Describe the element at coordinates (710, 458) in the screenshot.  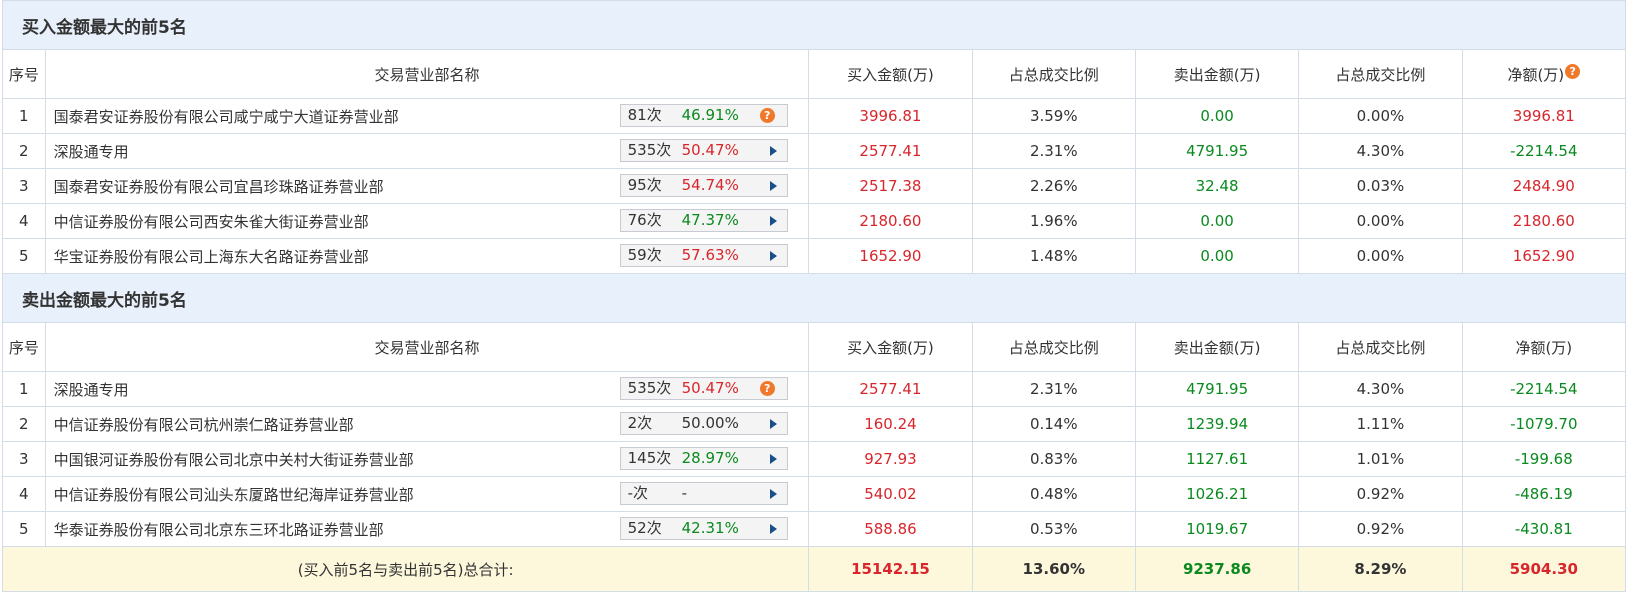
I see `win-rate: 28.97%` at that location.